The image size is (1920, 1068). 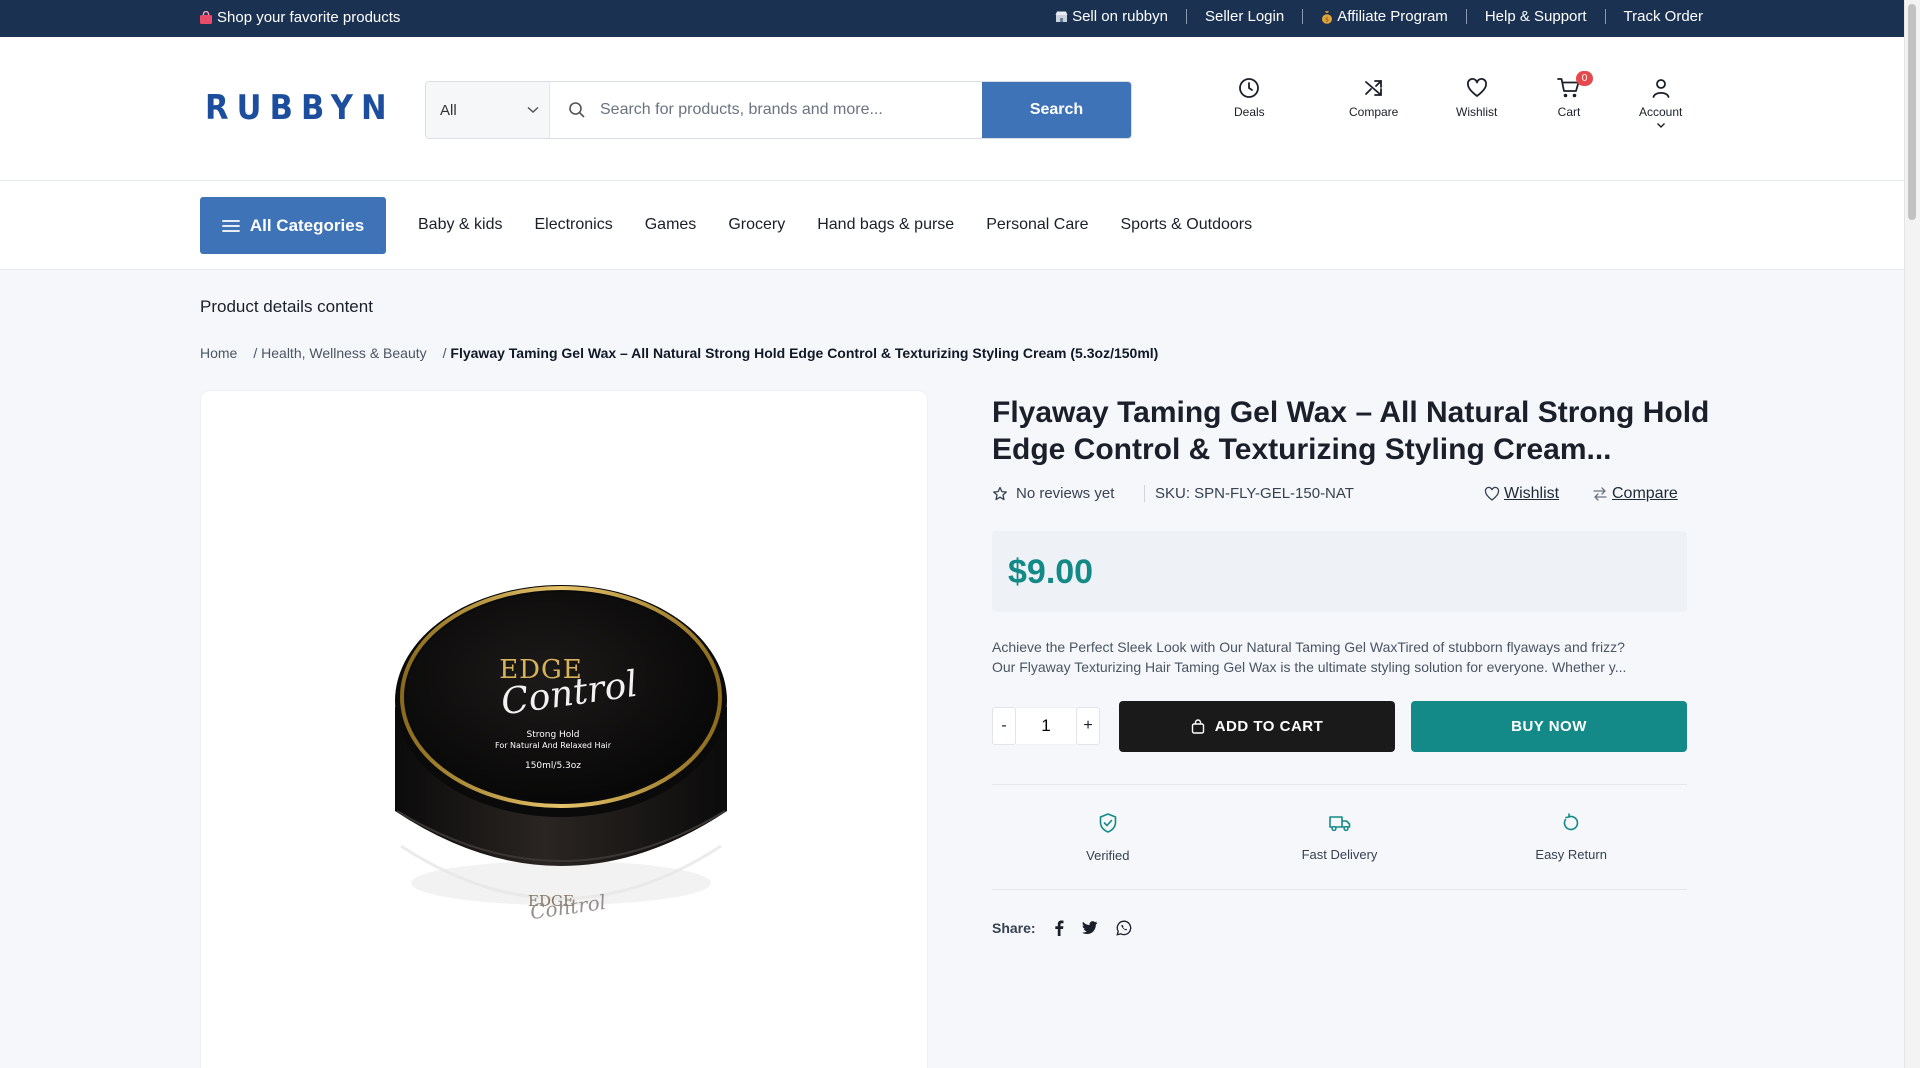 I want to click on feature-verified: Verified, so click(x=1108, y=837).